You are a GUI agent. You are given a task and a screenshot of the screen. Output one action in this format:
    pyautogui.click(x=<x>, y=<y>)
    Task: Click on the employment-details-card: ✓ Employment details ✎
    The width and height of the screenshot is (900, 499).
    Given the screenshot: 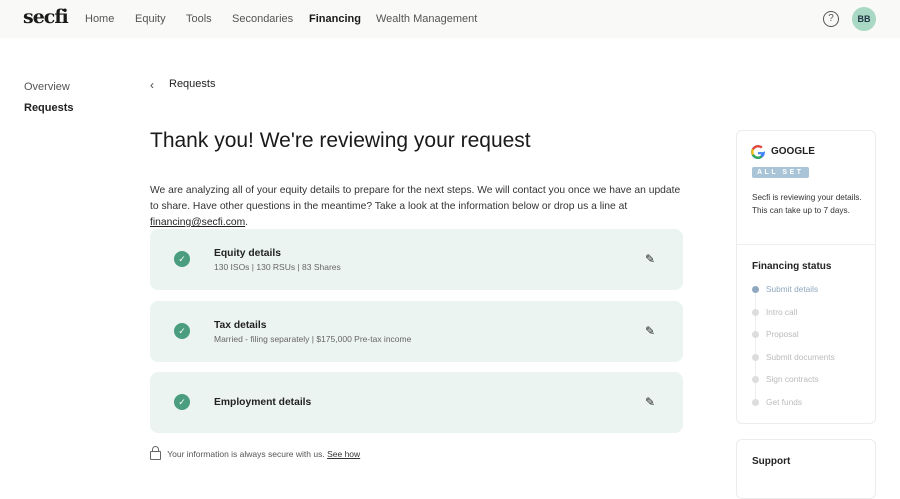 What is the action you would take?
    pyautogui.click(x=416, y=402)
    